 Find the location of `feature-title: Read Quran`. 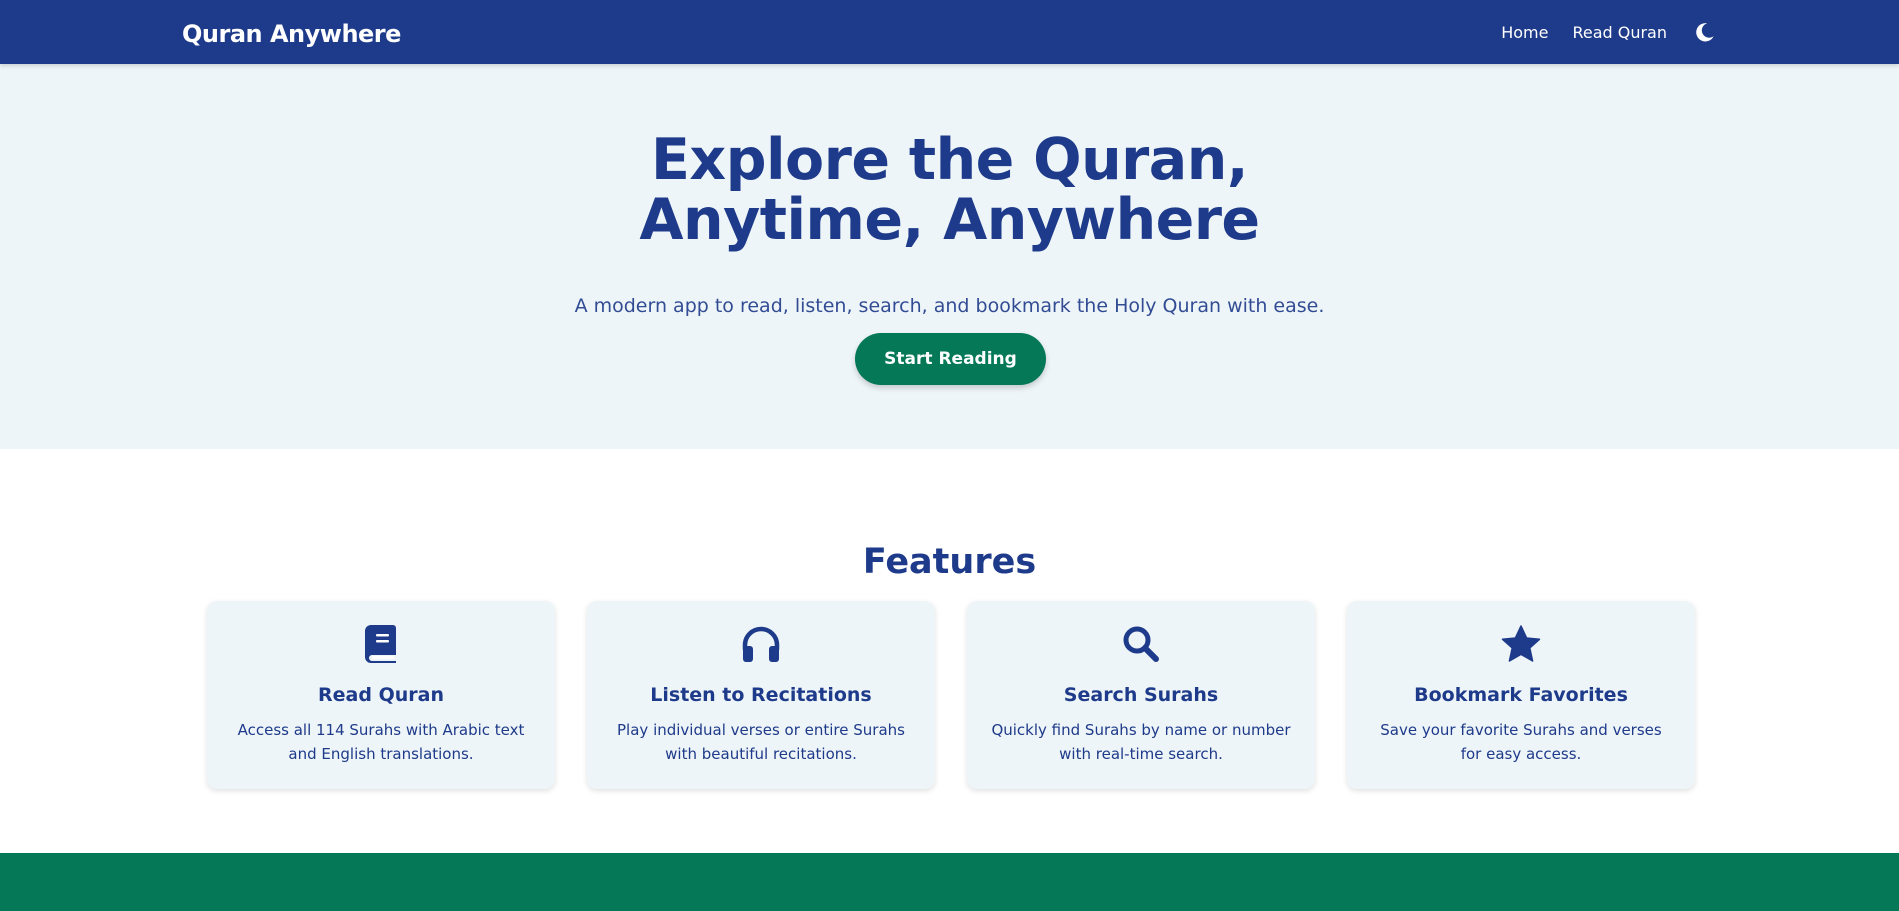

feature-title: Read Quran is located at coordinates (381, 695).